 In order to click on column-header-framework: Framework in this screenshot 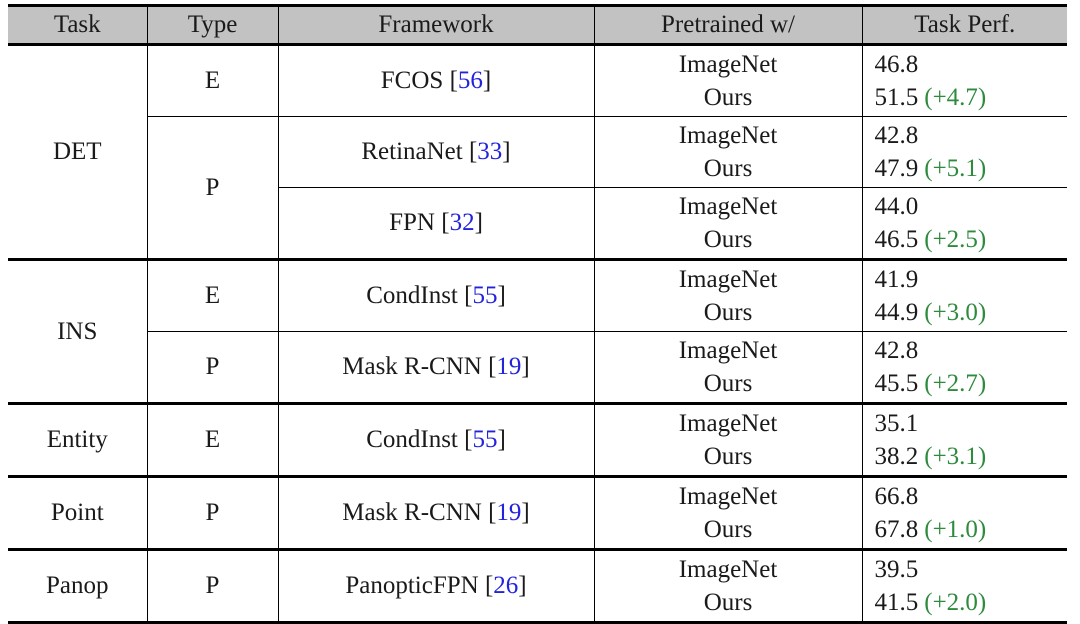, I will do `click(436, 25)`.